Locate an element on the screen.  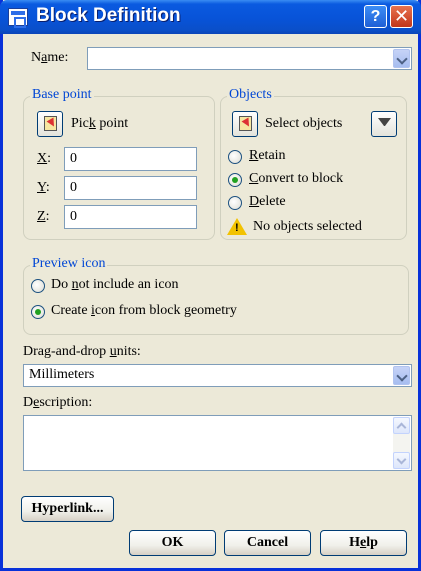
no-icon-radio is located at coordinates (38, 286).